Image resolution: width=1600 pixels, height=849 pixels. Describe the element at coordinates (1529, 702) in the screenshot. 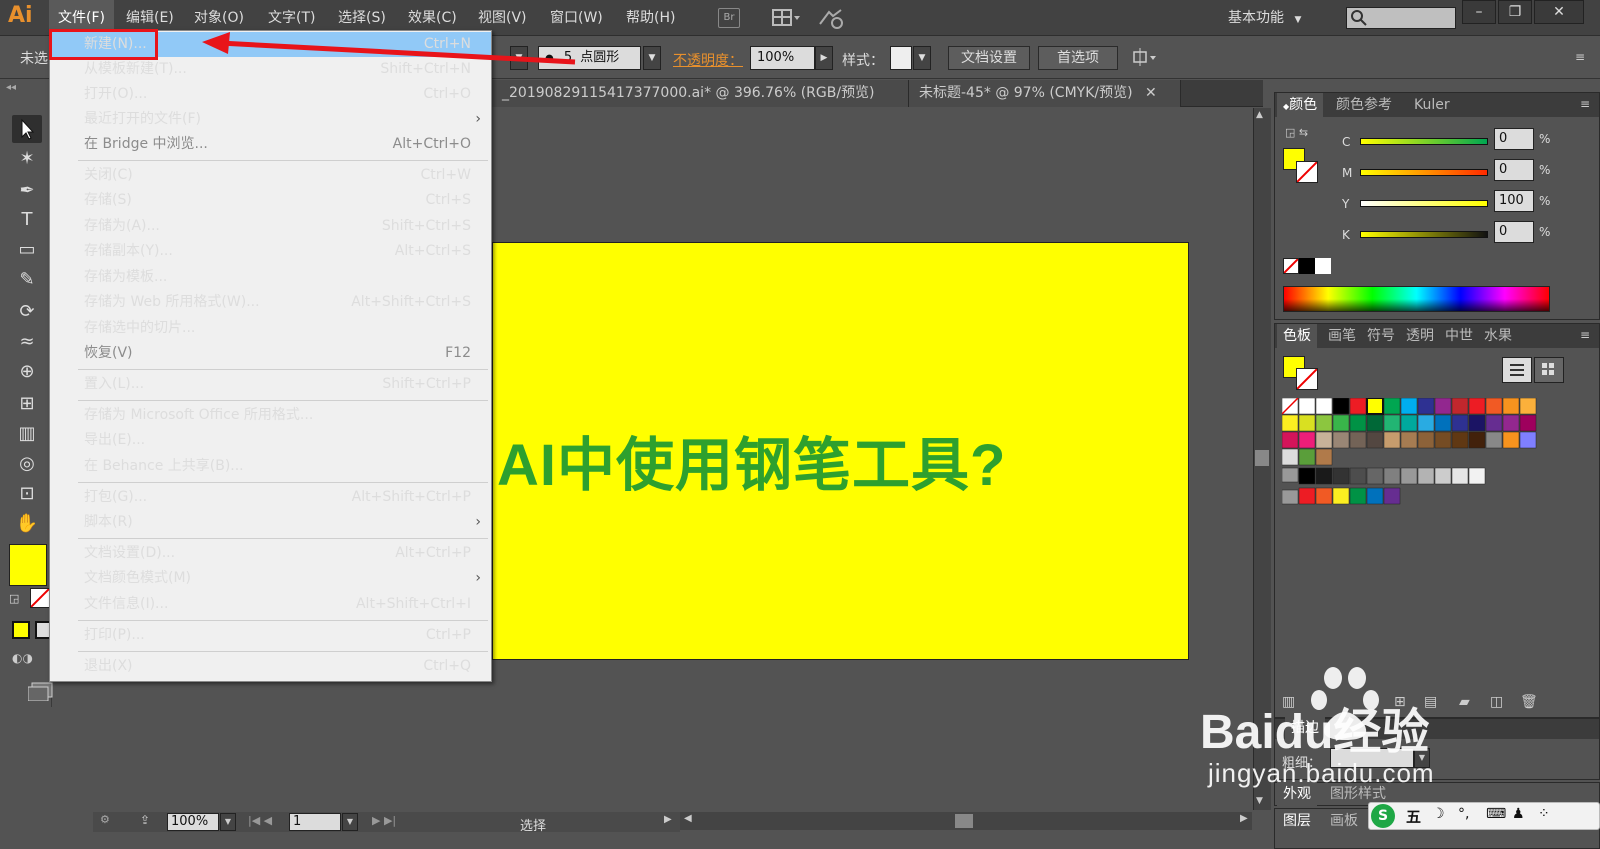

I see `delete-swatch-icon: 🗑` at that location.